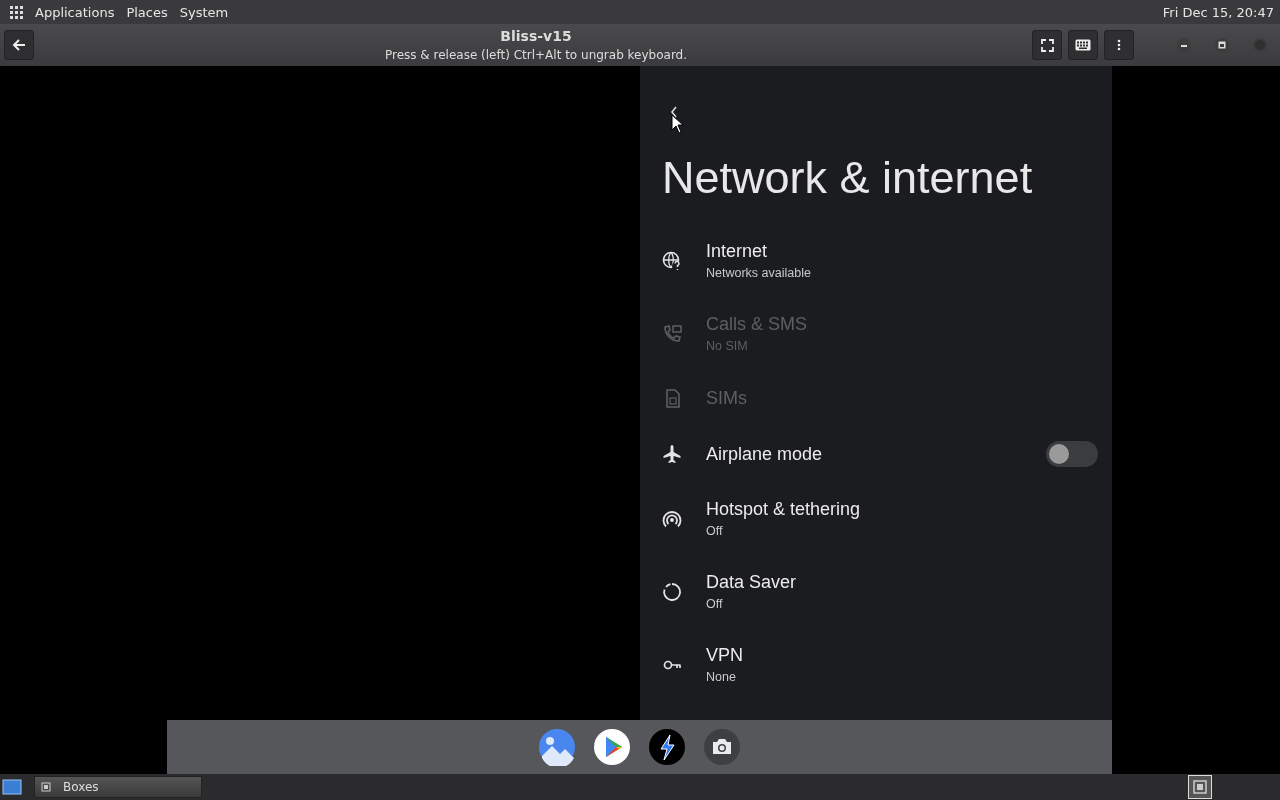 This screenshot has height=800, width=1280. What do you see at coordinates (887, 260) in the screenshot?
I see `settings-item: Internet Networks available` at bounding box center [887, 260].